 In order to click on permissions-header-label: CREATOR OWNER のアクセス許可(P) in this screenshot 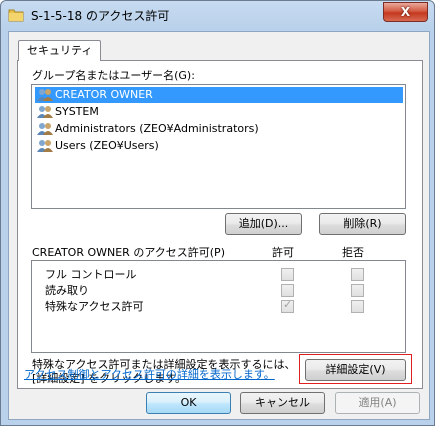, I will do `click(128, 252)`.